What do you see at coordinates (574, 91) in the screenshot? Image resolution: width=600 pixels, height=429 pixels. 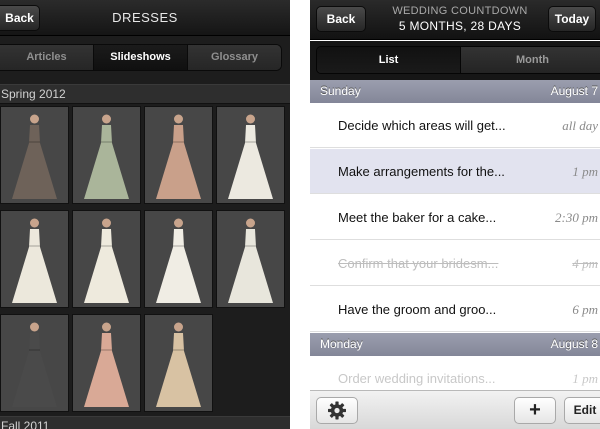 I see `day-date: August 7` at bounding box center [574, 91].